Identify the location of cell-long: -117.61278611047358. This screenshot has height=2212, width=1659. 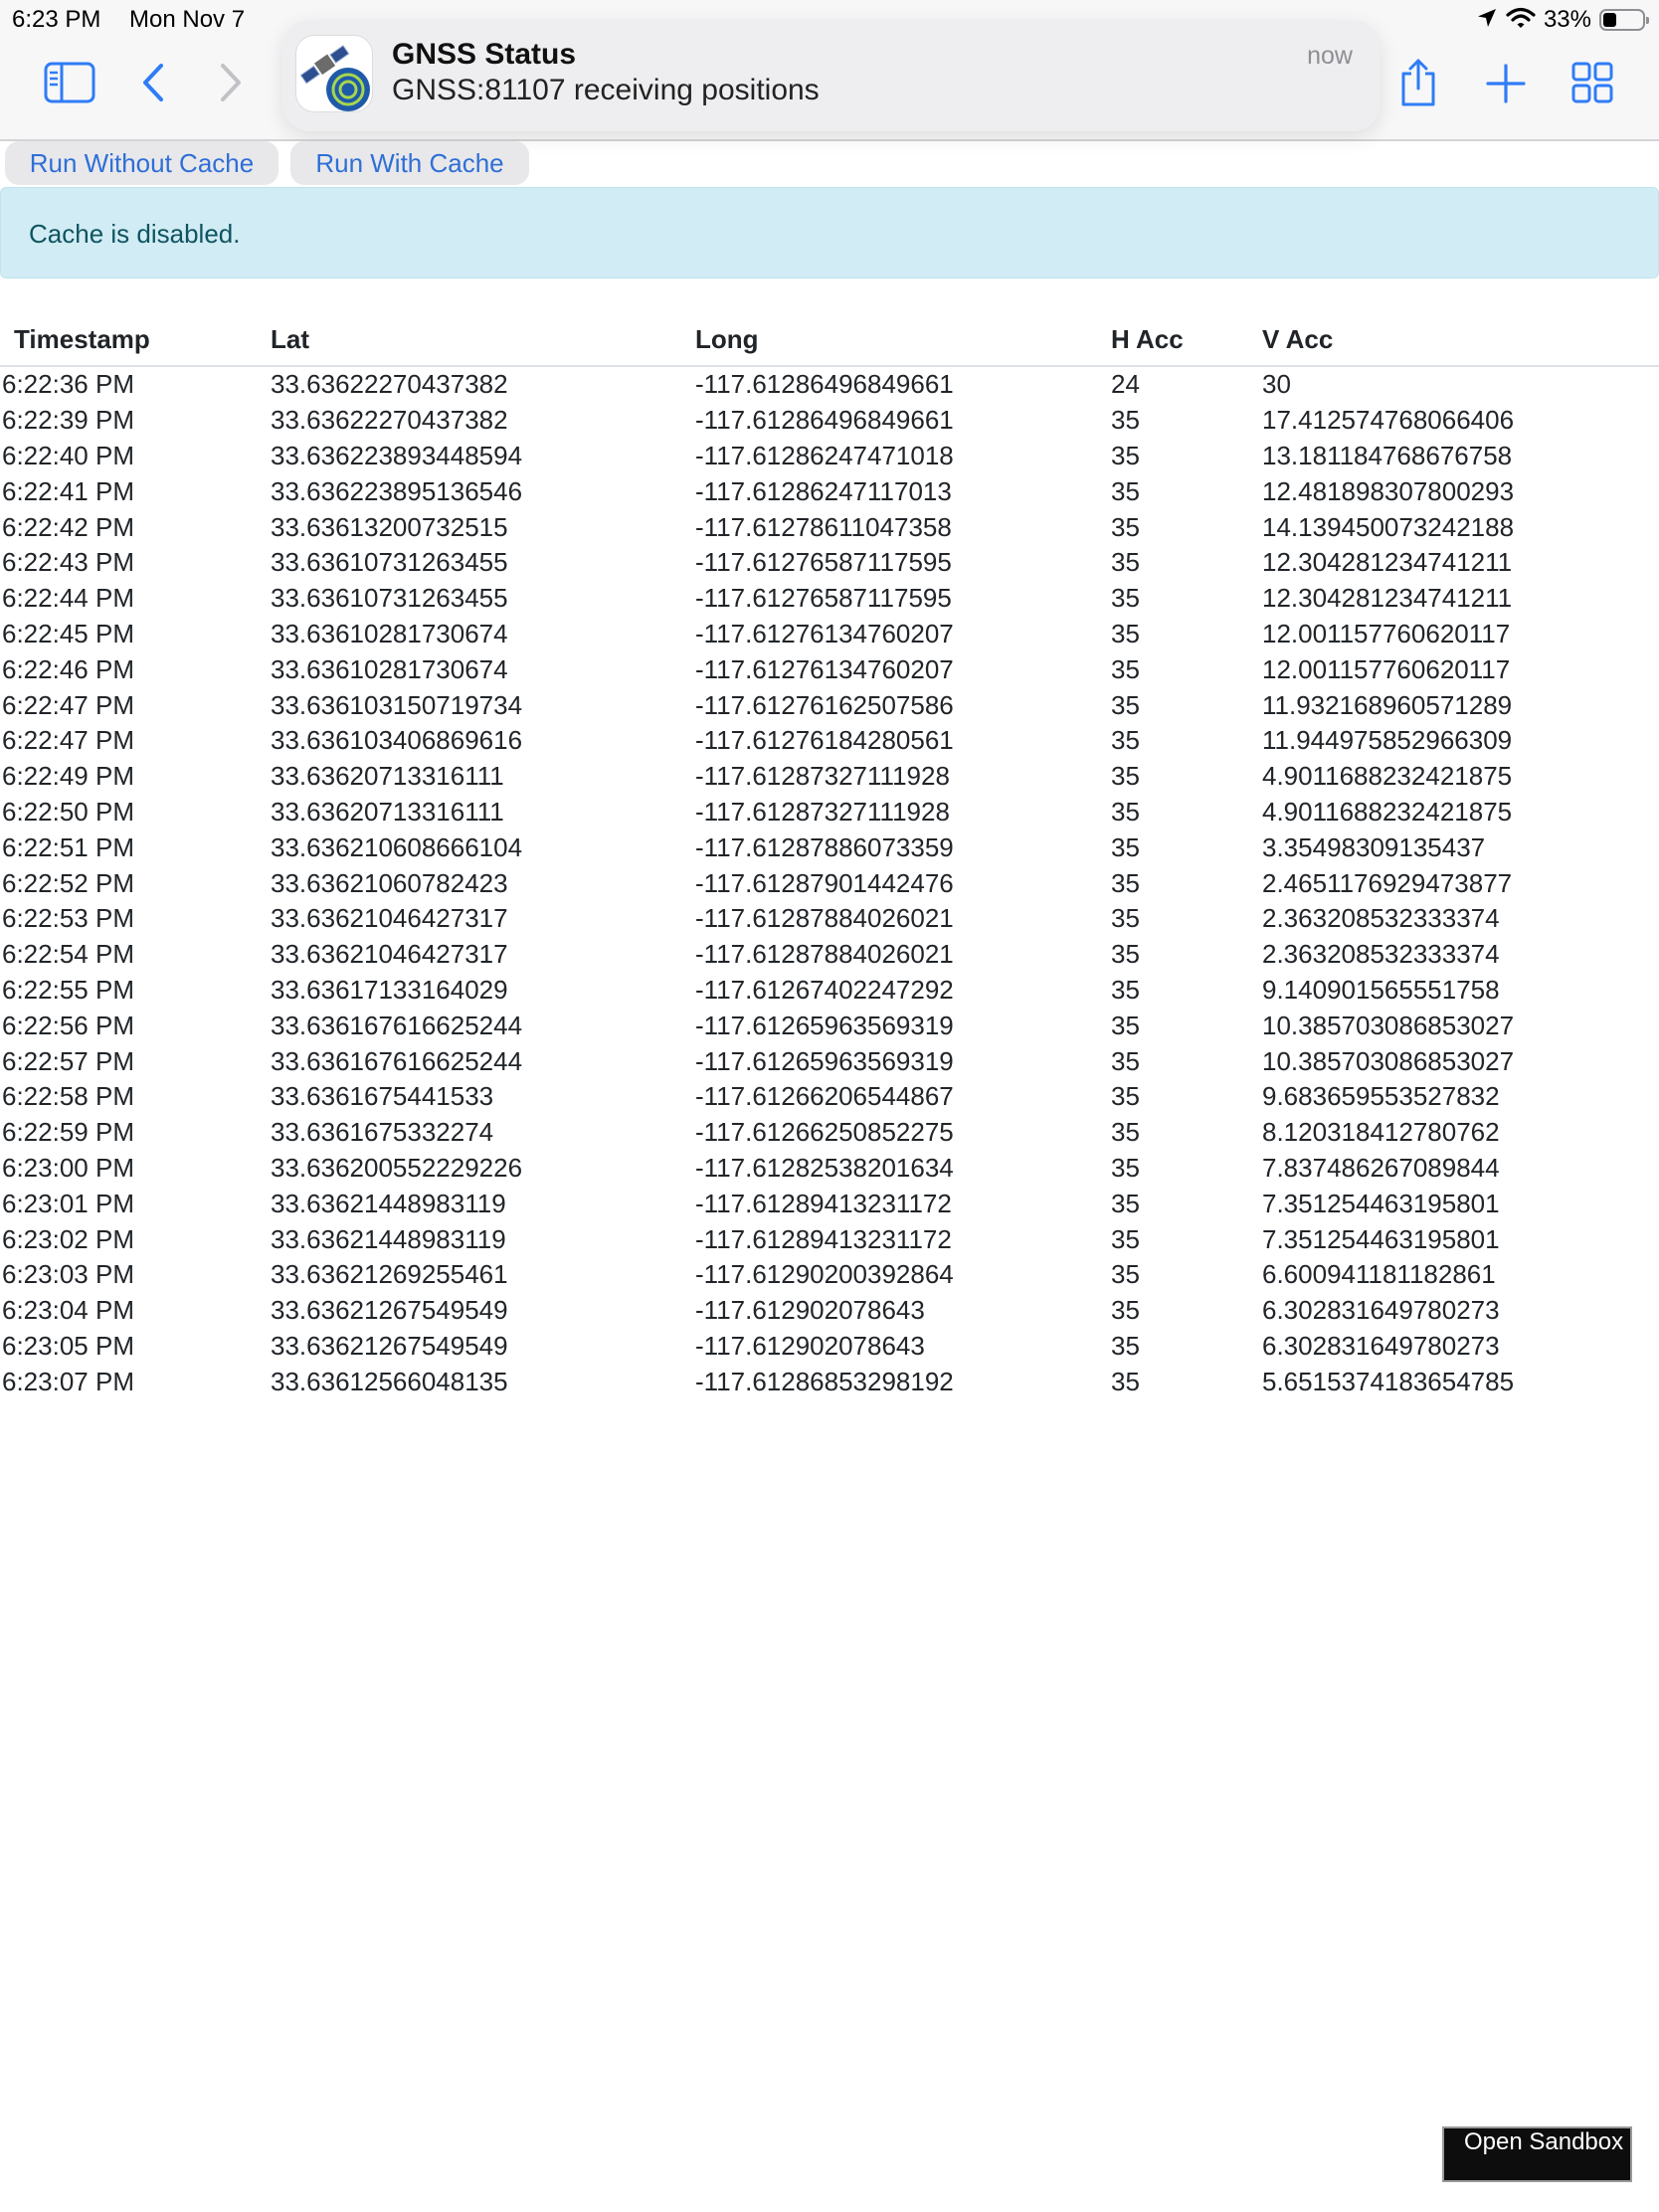
(823, 526).